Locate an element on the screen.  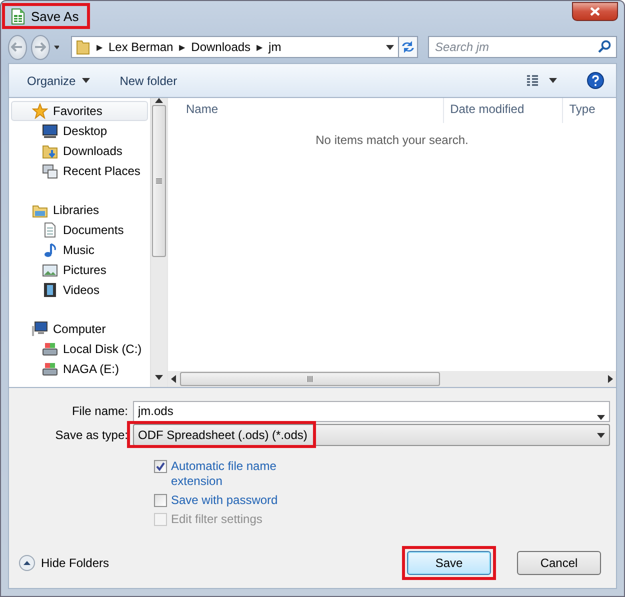
nav-item: Music is located at coordinates (79, 250).